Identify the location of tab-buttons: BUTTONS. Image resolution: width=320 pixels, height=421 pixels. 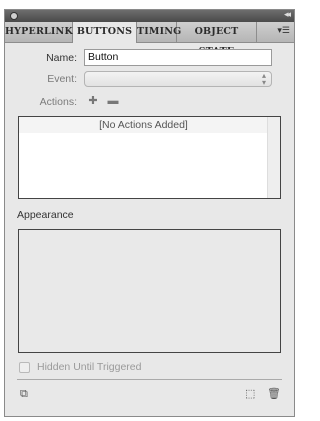
(105, 32).